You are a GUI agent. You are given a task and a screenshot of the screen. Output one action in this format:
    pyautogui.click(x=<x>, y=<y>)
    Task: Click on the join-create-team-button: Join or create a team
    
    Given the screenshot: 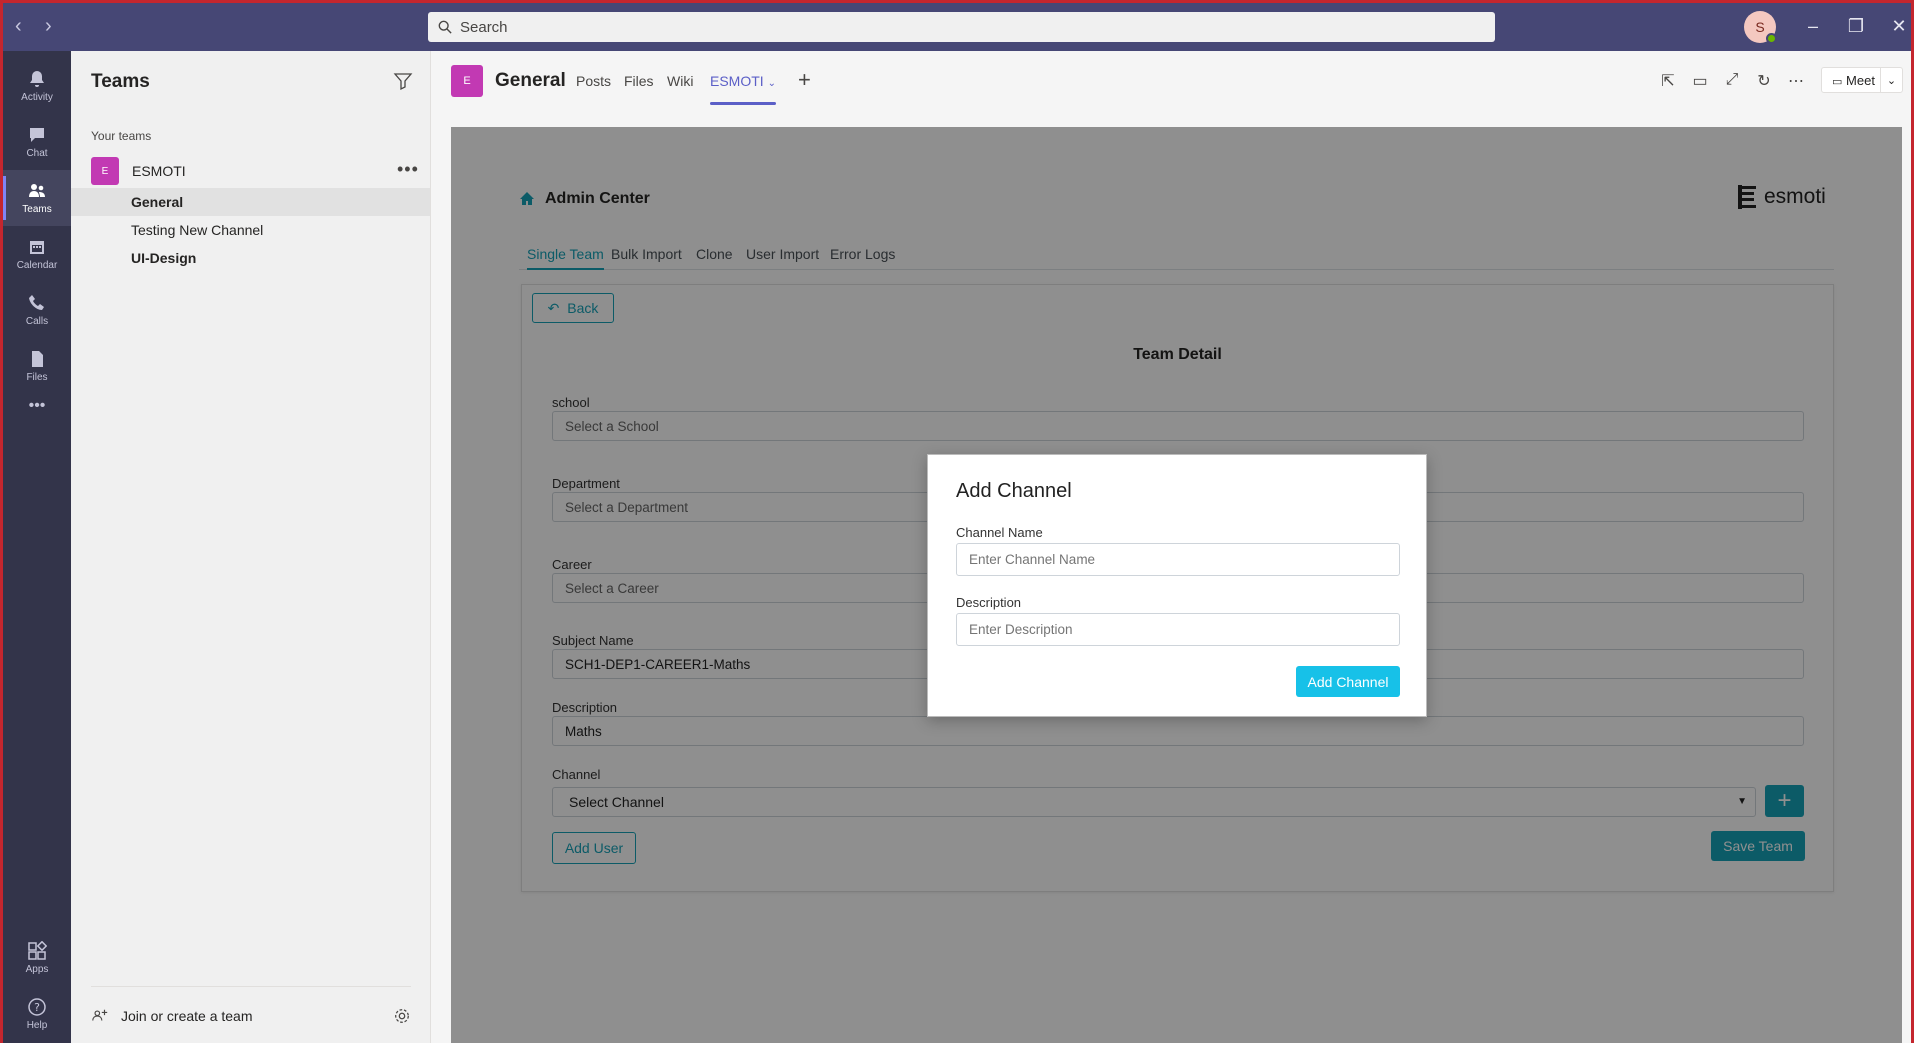 What is the action you would take?
    pyautogui.click(x=251, y=1005)
    